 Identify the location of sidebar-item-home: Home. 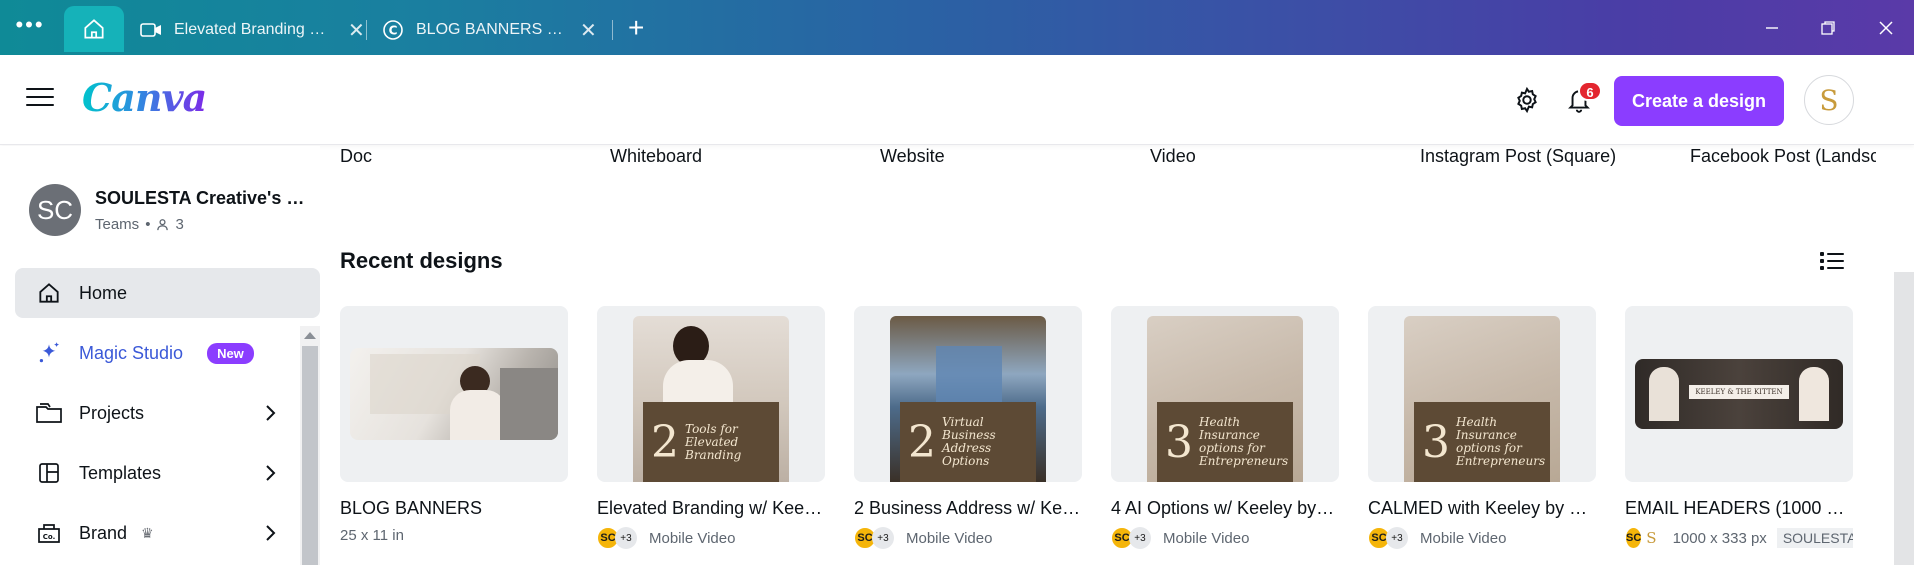
(167, 293).